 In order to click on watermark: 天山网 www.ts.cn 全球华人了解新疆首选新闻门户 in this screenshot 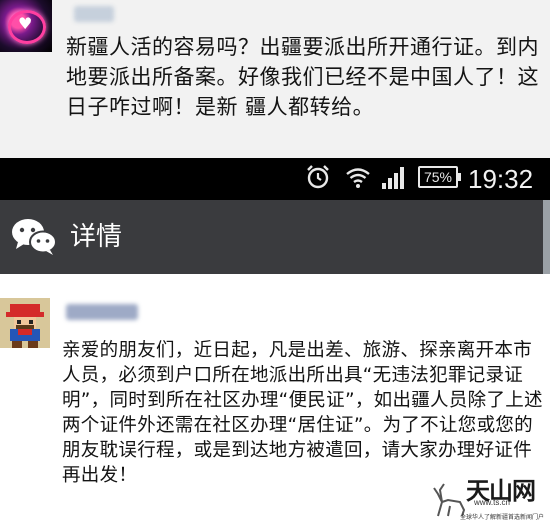, I will do `click(489, 500)`.